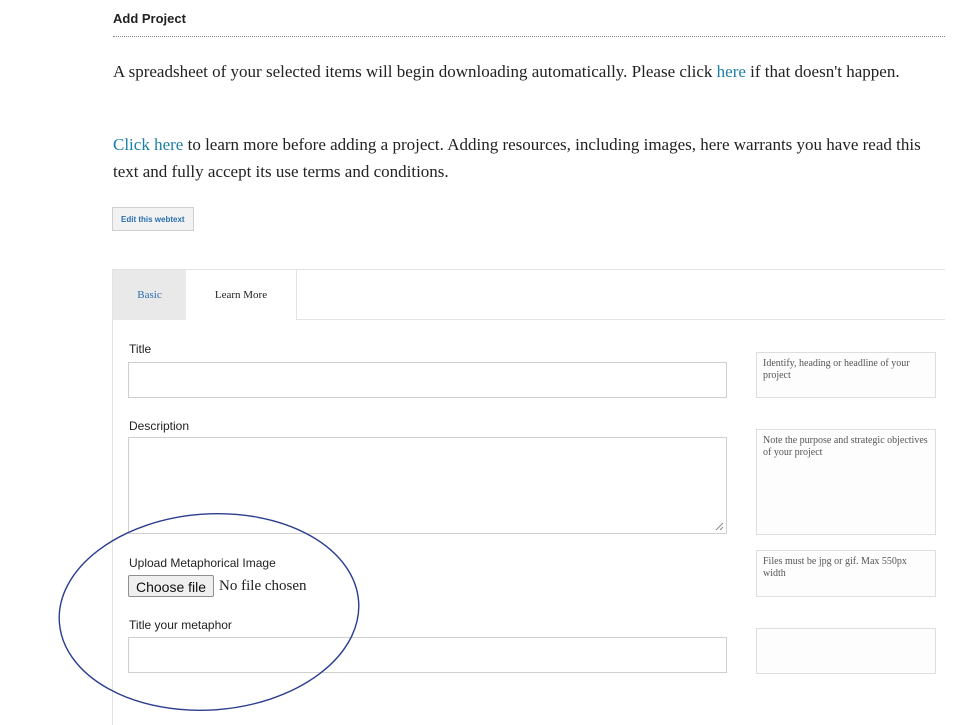  I want to click on page-title: Add Project, so click(529, 24).